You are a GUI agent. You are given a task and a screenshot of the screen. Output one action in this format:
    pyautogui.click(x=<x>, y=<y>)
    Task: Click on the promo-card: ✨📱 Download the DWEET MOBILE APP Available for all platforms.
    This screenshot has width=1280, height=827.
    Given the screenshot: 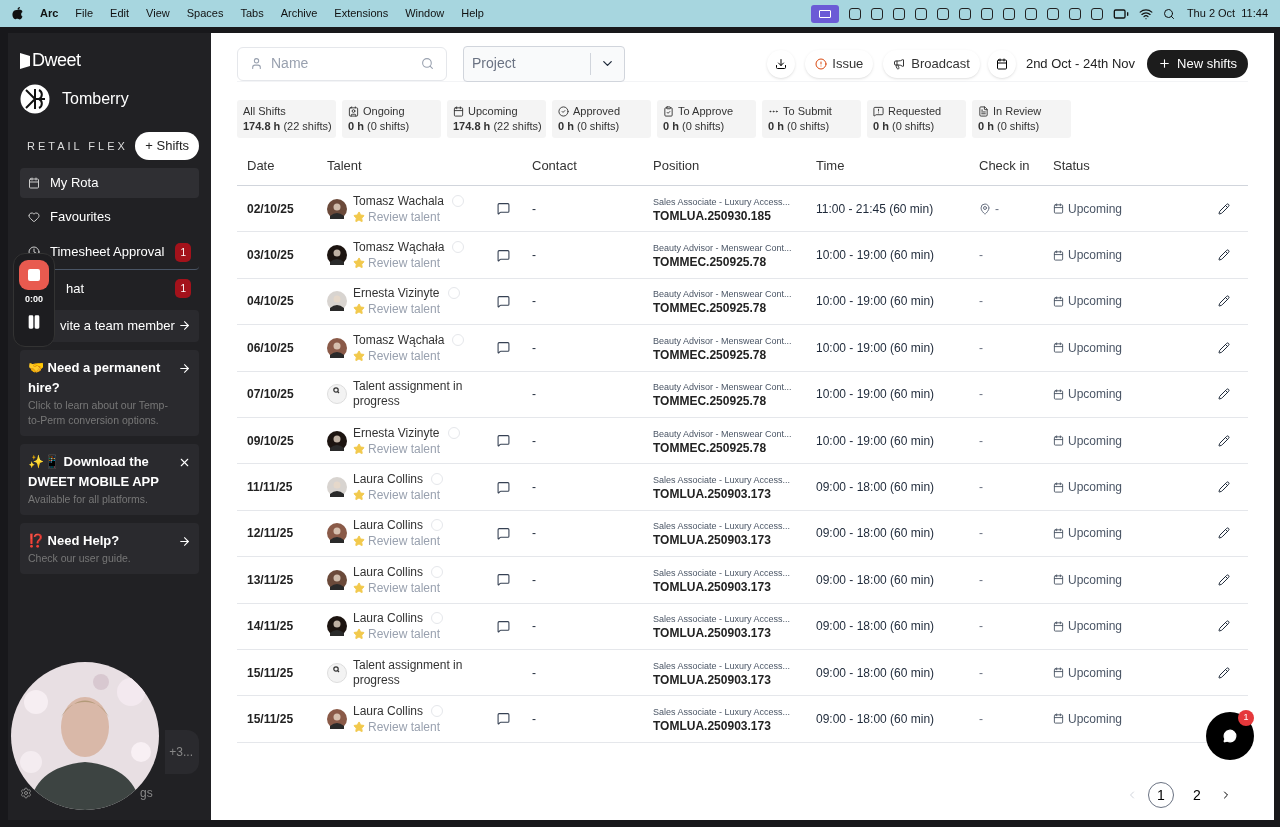 What is the action you would take?
    pyautogui.click(x=109, y=479)
    